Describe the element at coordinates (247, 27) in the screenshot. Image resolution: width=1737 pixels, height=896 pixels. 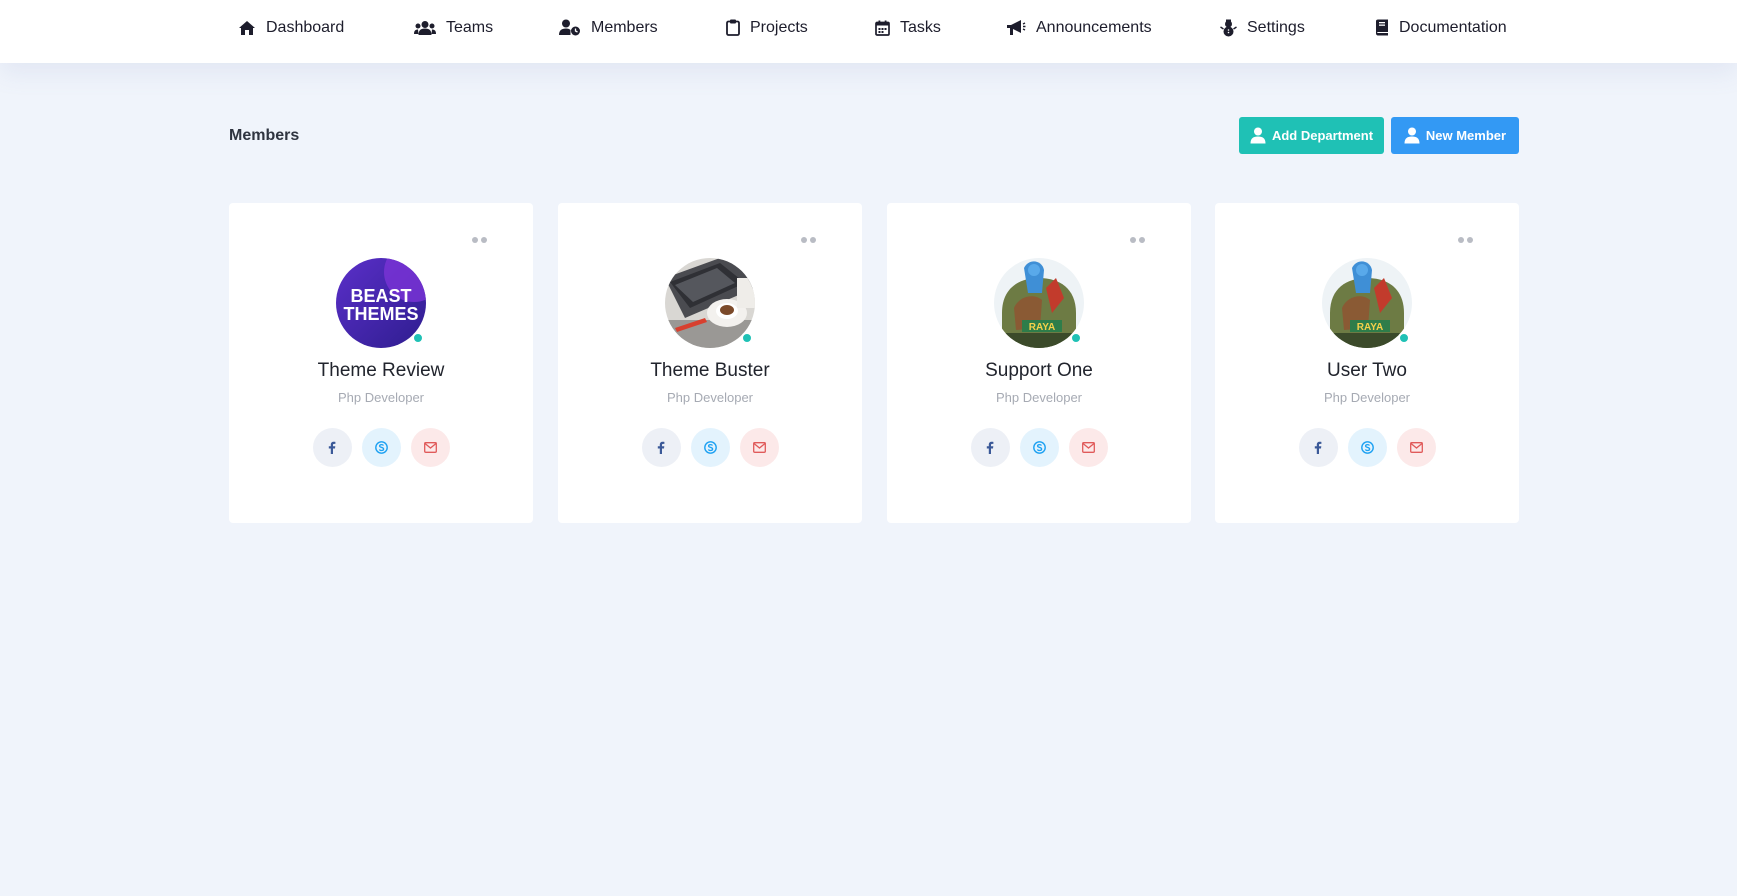
I see `home-icon` at that location.